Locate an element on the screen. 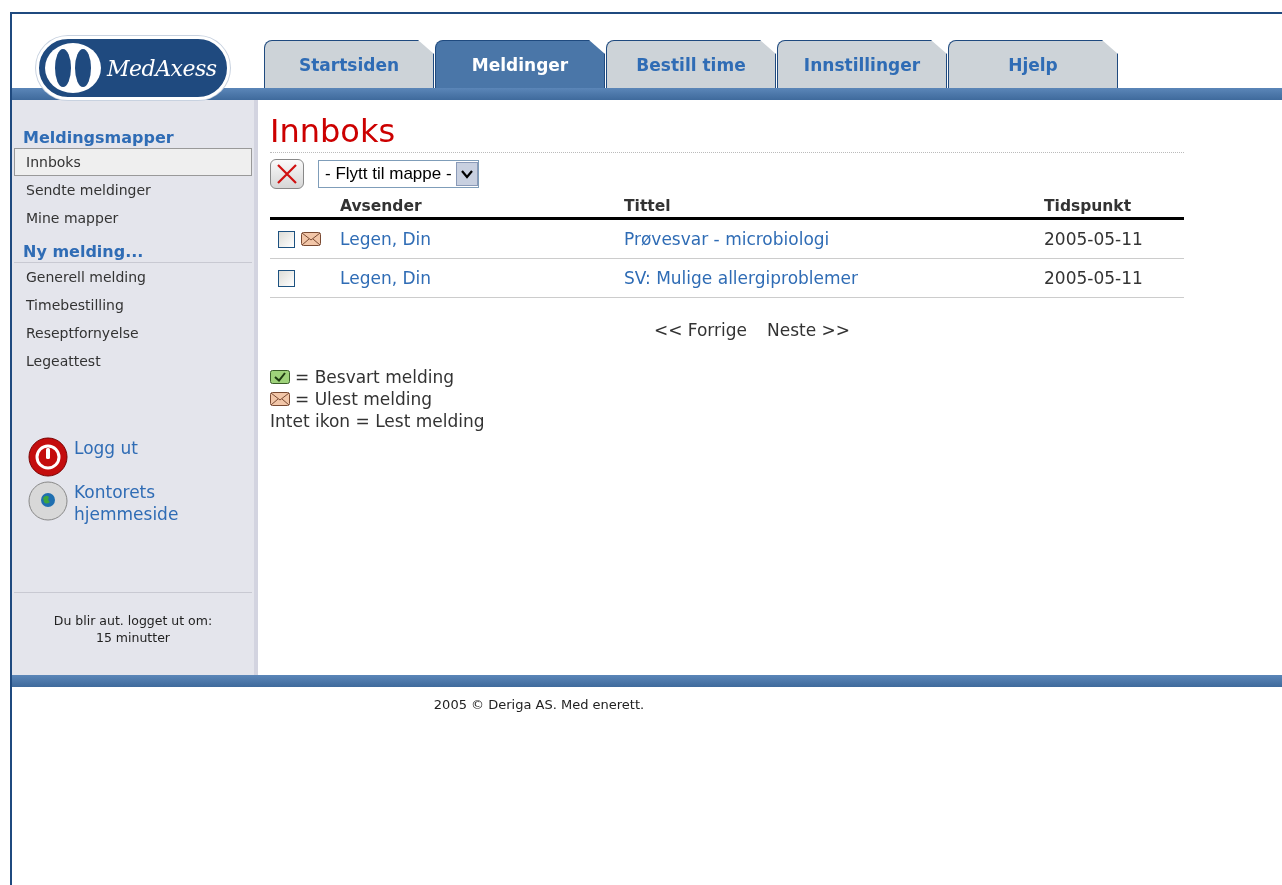 The height and width of the screenshot is (885, 1282). legend-text: Intet ikon = Lest melding is located at coordinates (377, 421).